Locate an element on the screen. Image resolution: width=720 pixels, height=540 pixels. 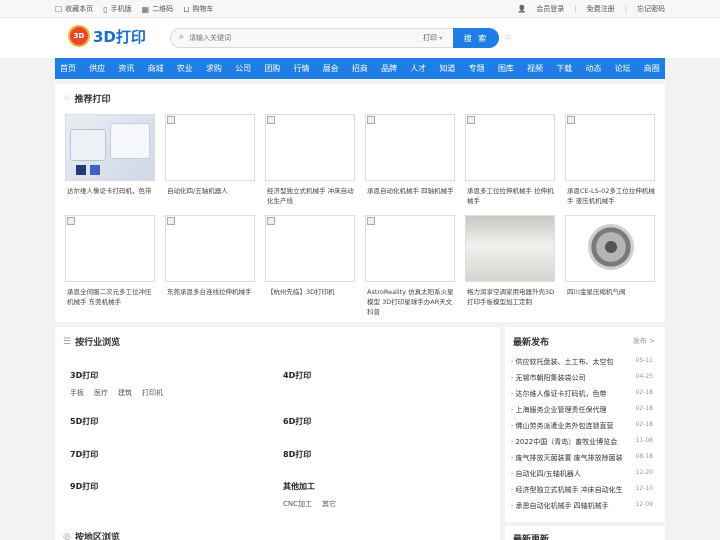
product-caption: 承恩CE-LS-02多工位拉伸机械手 液压机机械手 is located at coordinates (611, 196).